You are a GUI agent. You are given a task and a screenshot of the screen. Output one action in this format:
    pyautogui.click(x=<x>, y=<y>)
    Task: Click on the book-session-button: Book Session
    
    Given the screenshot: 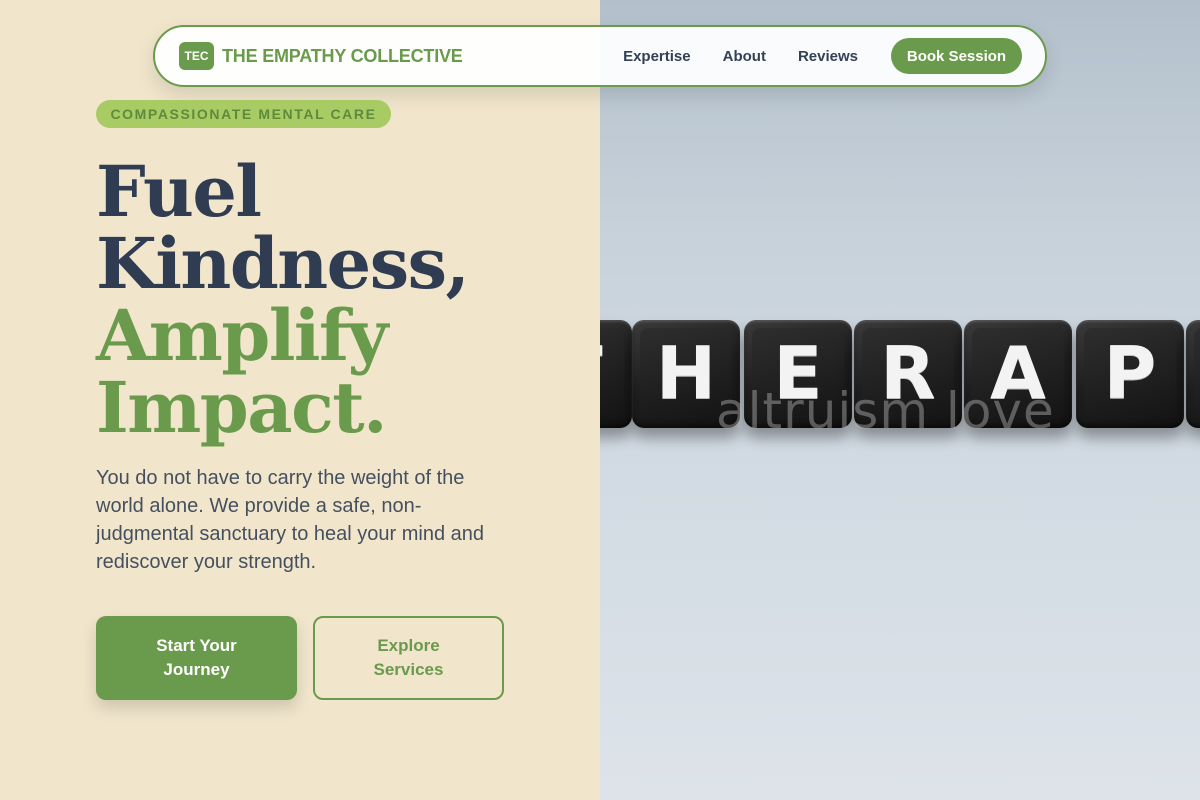 What is the action you would take?
    pyautogui.click(x=956, y=56)
    